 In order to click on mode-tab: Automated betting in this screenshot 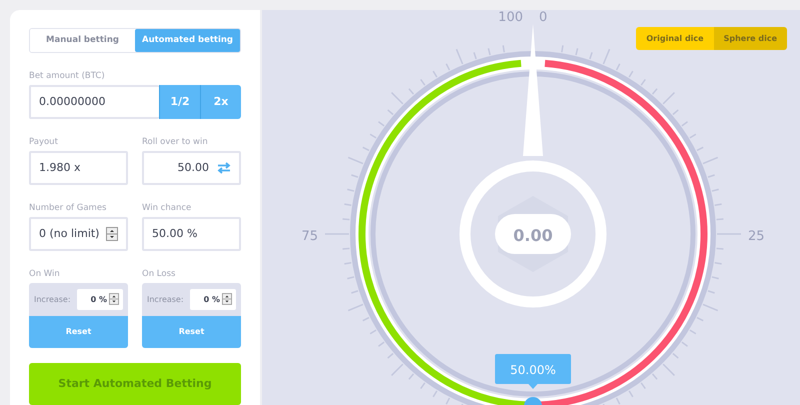, I will do `click(187, 40)`.